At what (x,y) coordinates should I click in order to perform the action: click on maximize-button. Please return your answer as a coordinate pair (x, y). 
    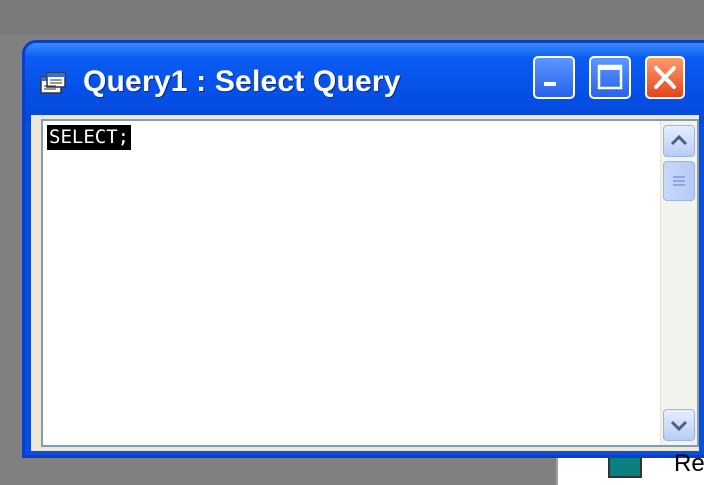
    Looking at the image, I should click on (610, 77).